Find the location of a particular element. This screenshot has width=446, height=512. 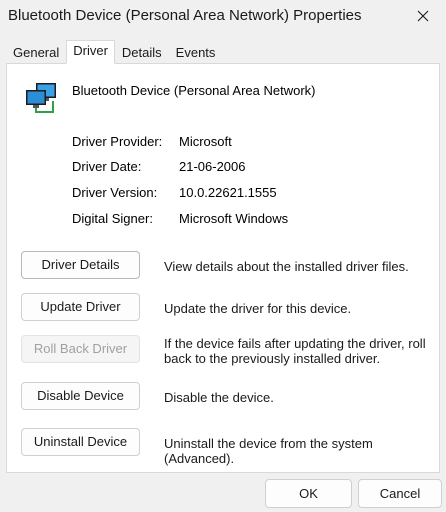

update-driver-description: Update the driver for this device. is located at coordinates (258, 308).